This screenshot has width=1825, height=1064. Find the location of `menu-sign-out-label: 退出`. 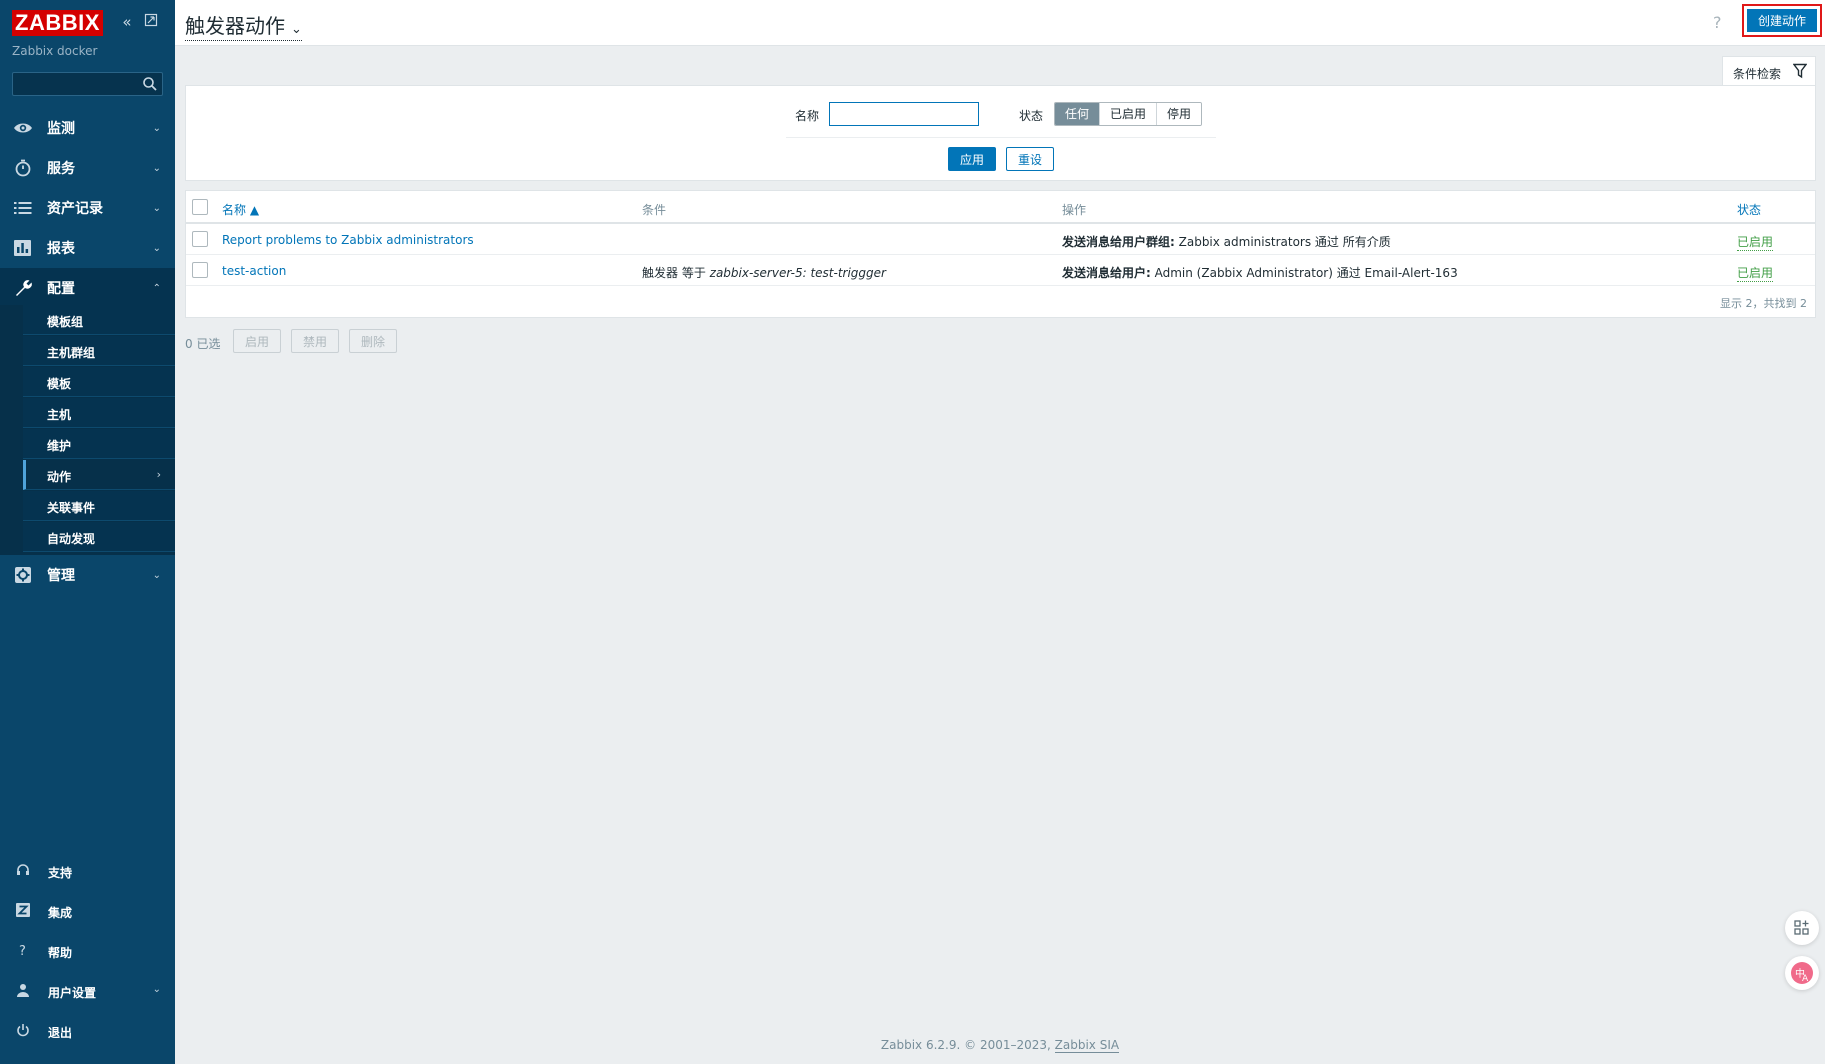

menu-sign-out-label: 退出 is located at coordinates (60, 1033).